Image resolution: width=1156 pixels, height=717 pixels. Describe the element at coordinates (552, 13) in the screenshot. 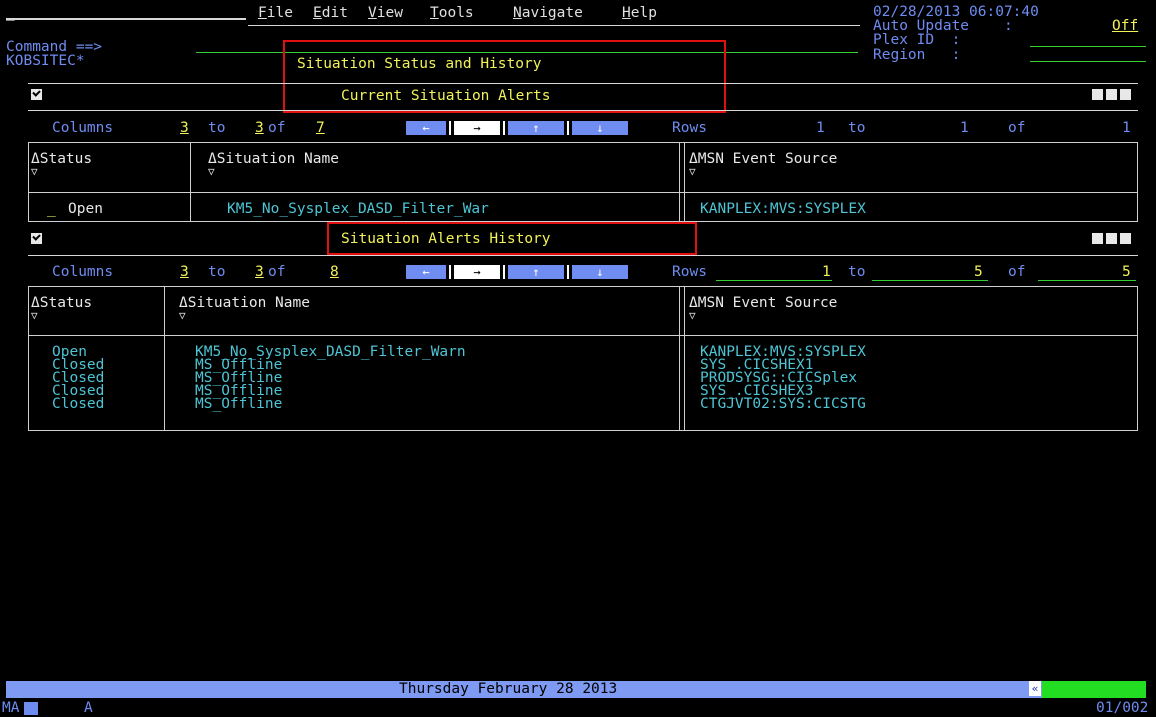

I see `menu-navigate-rest: avigate` at that location.